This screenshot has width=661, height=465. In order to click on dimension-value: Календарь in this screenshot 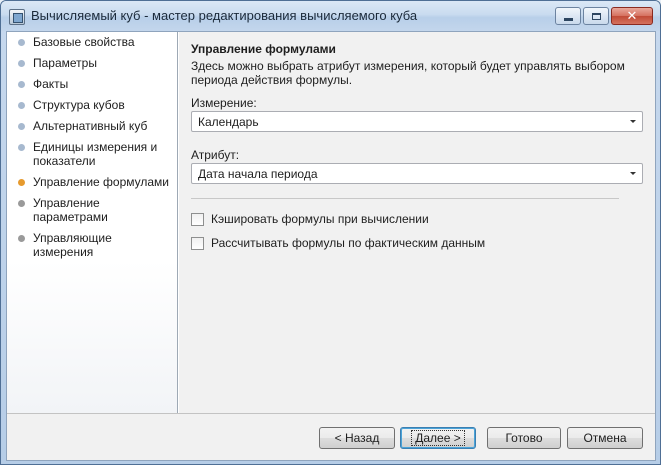, I will do `click(228, 122)`.